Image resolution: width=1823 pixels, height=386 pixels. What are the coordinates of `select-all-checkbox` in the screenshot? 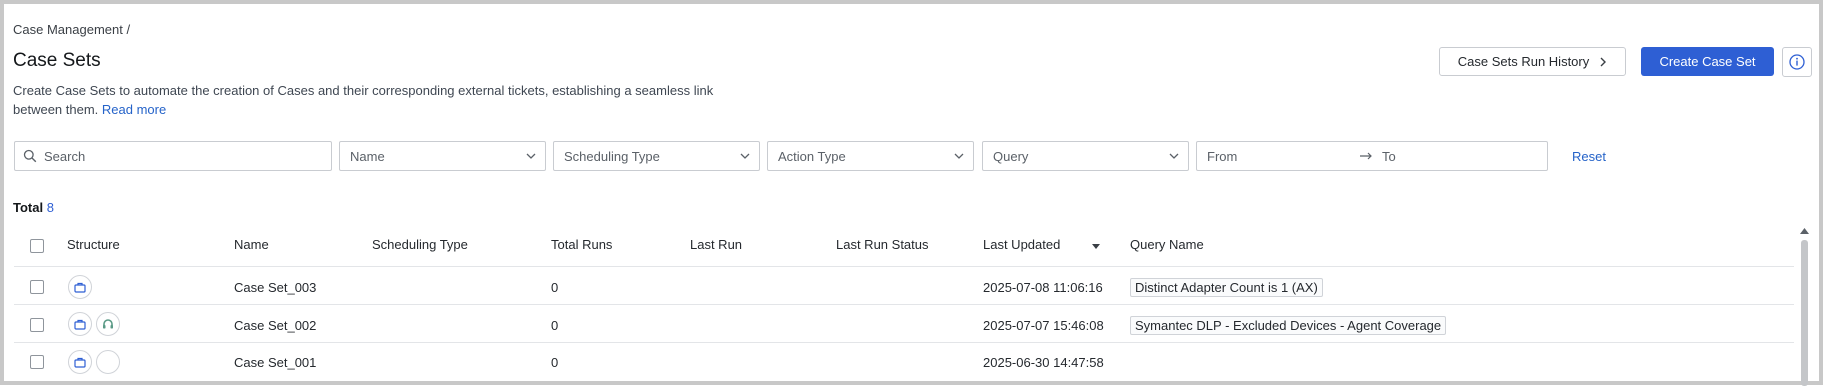 It's located at (37, 246).